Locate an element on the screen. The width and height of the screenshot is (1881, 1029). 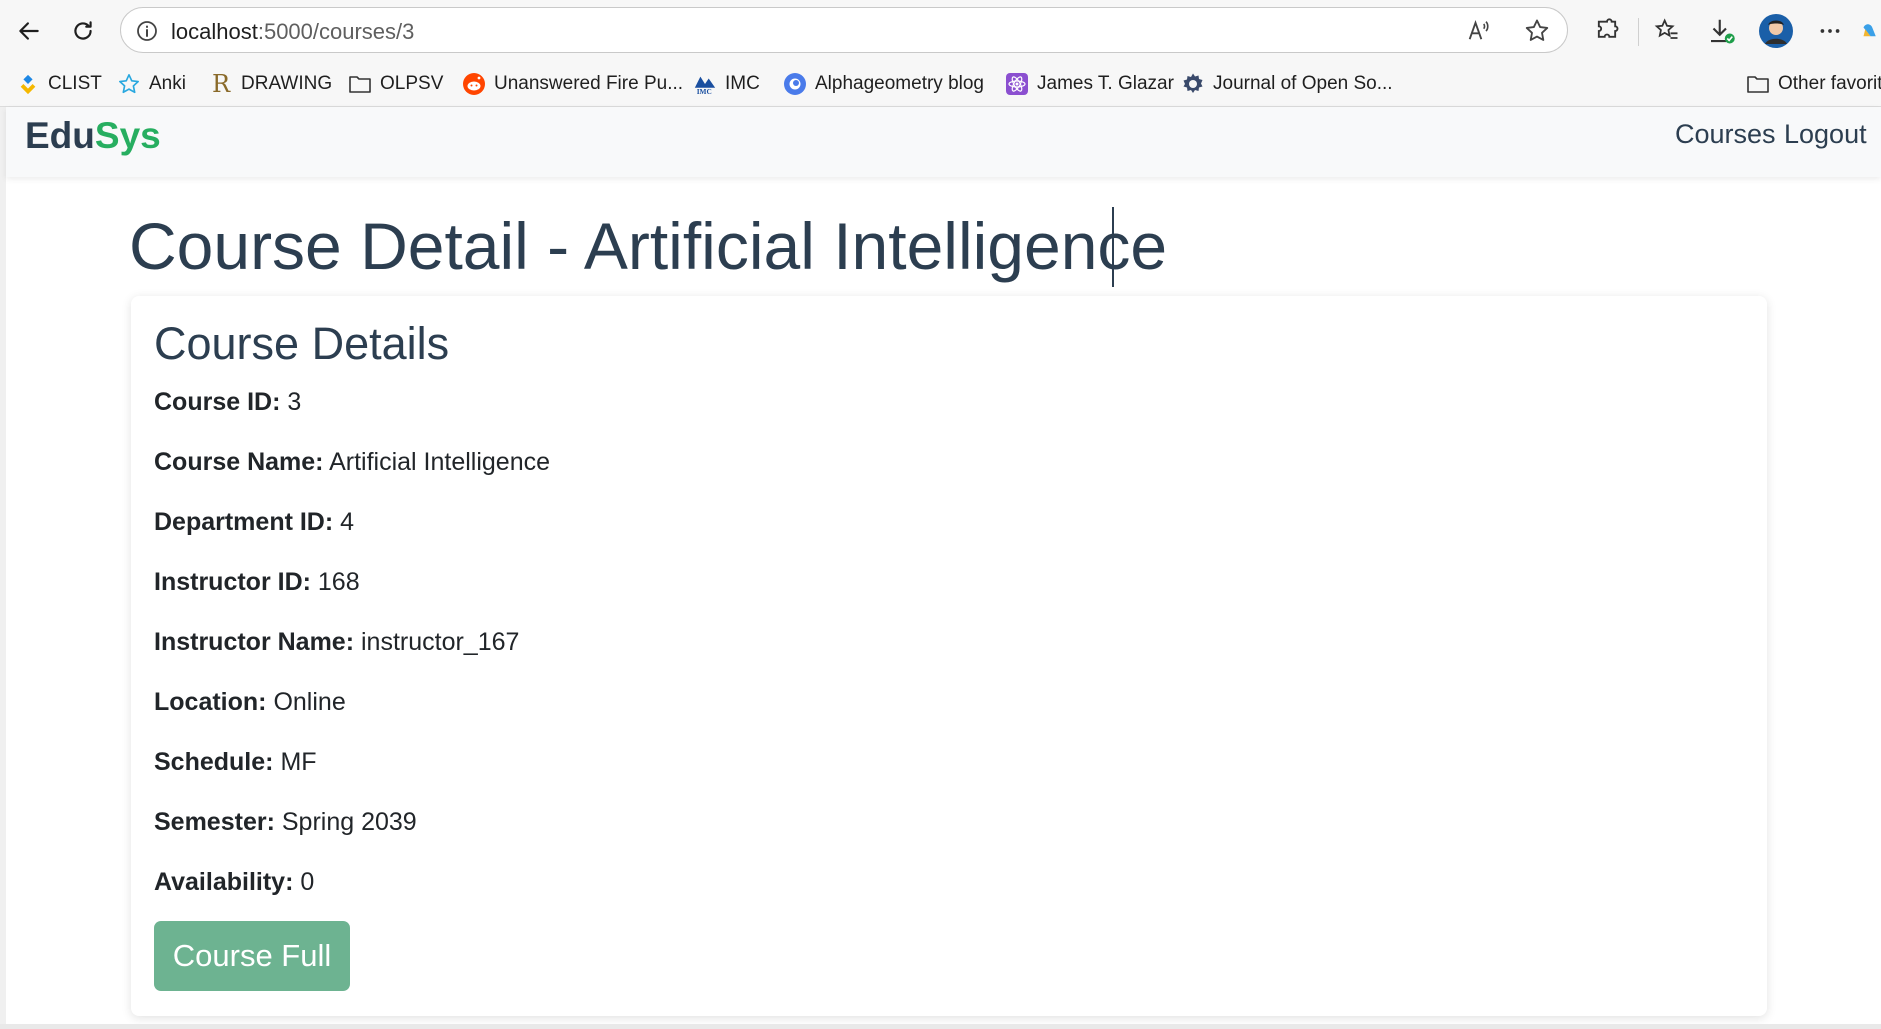
field-value: MF is located at coordinates (298, 762).